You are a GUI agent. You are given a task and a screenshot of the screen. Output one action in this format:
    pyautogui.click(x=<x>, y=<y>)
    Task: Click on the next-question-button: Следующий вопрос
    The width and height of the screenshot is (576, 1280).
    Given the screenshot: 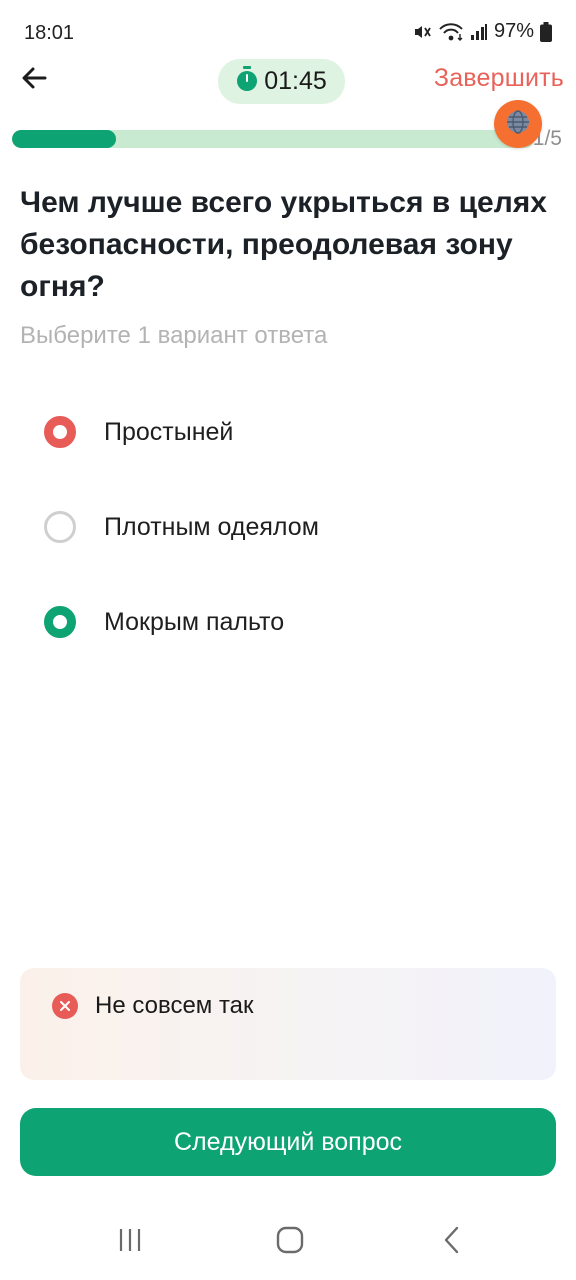 What is the action you would take?
    pyautogui.click(x=288, y=1142)
    